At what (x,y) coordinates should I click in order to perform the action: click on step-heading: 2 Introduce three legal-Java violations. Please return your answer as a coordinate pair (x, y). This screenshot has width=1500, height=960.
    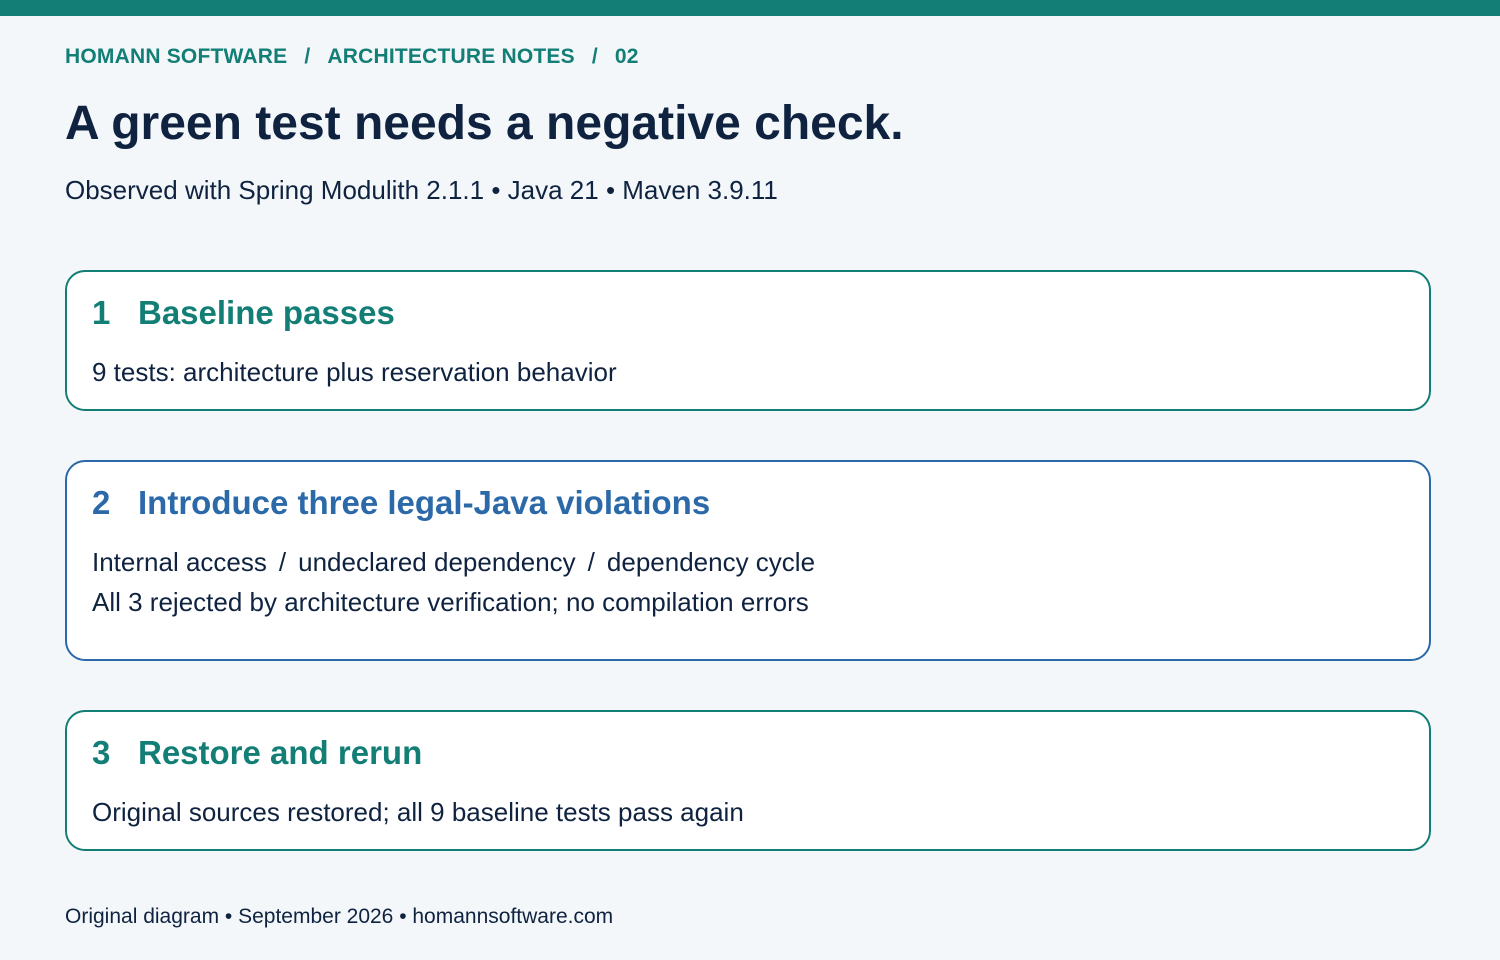
    Looking at the image, I should click on (401, 503).